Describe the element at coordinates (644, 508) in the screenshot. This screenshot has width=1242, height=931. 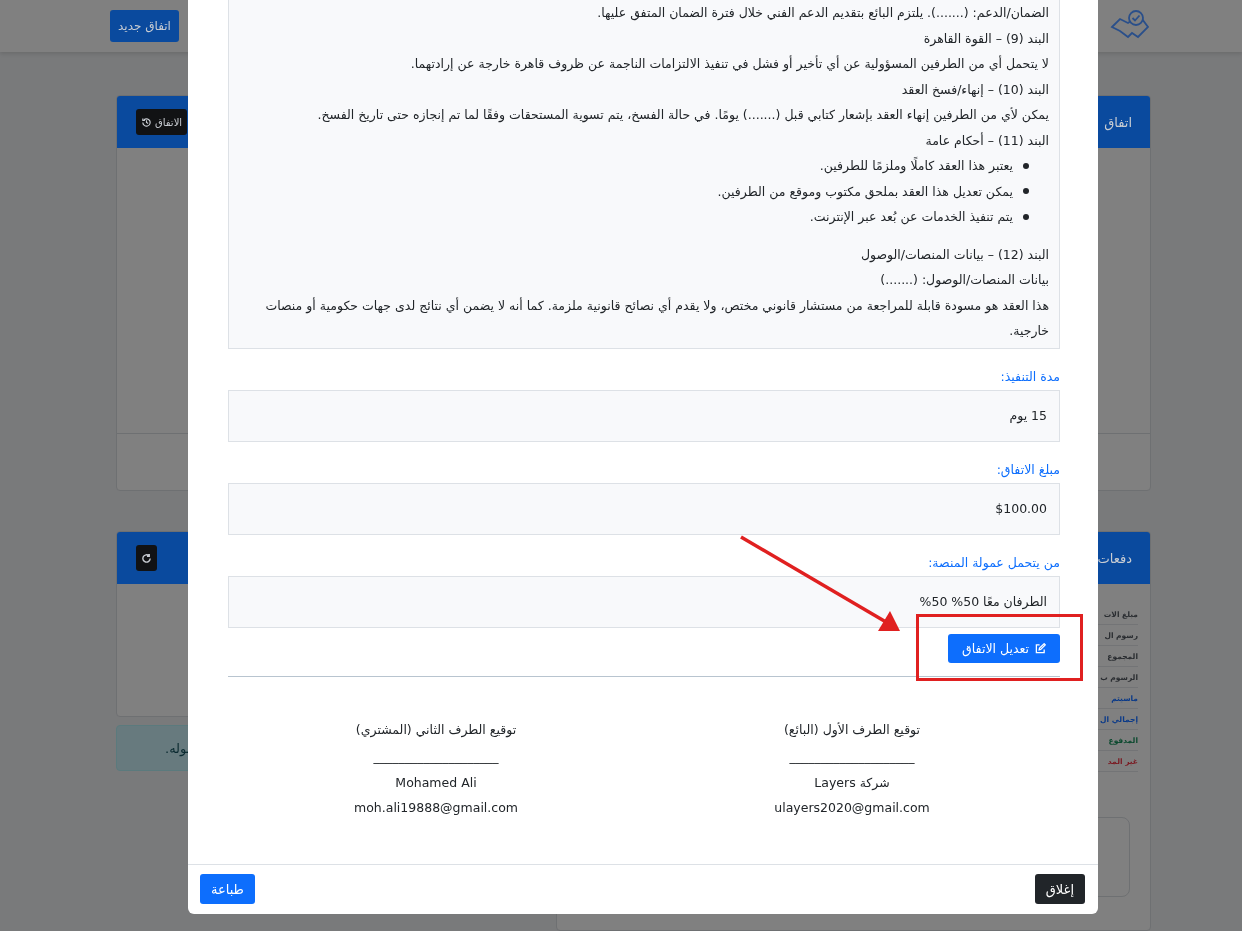
I see `readonly-field: $100.00` at that location.